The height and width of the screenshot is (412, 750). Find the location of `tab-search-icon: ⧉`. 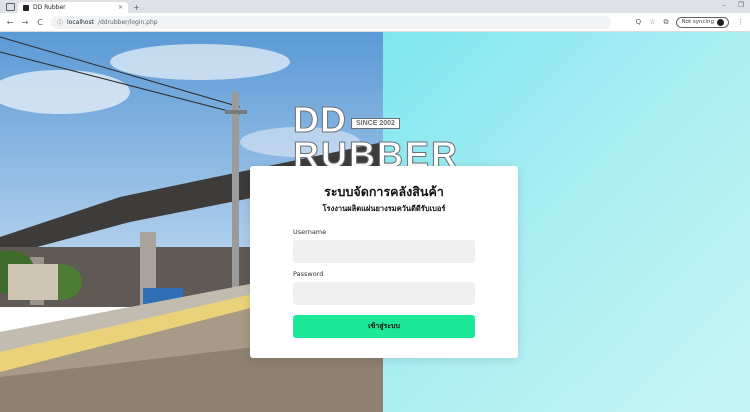

tab-search-icon: ⧉ is located at coordinates (665, 22).